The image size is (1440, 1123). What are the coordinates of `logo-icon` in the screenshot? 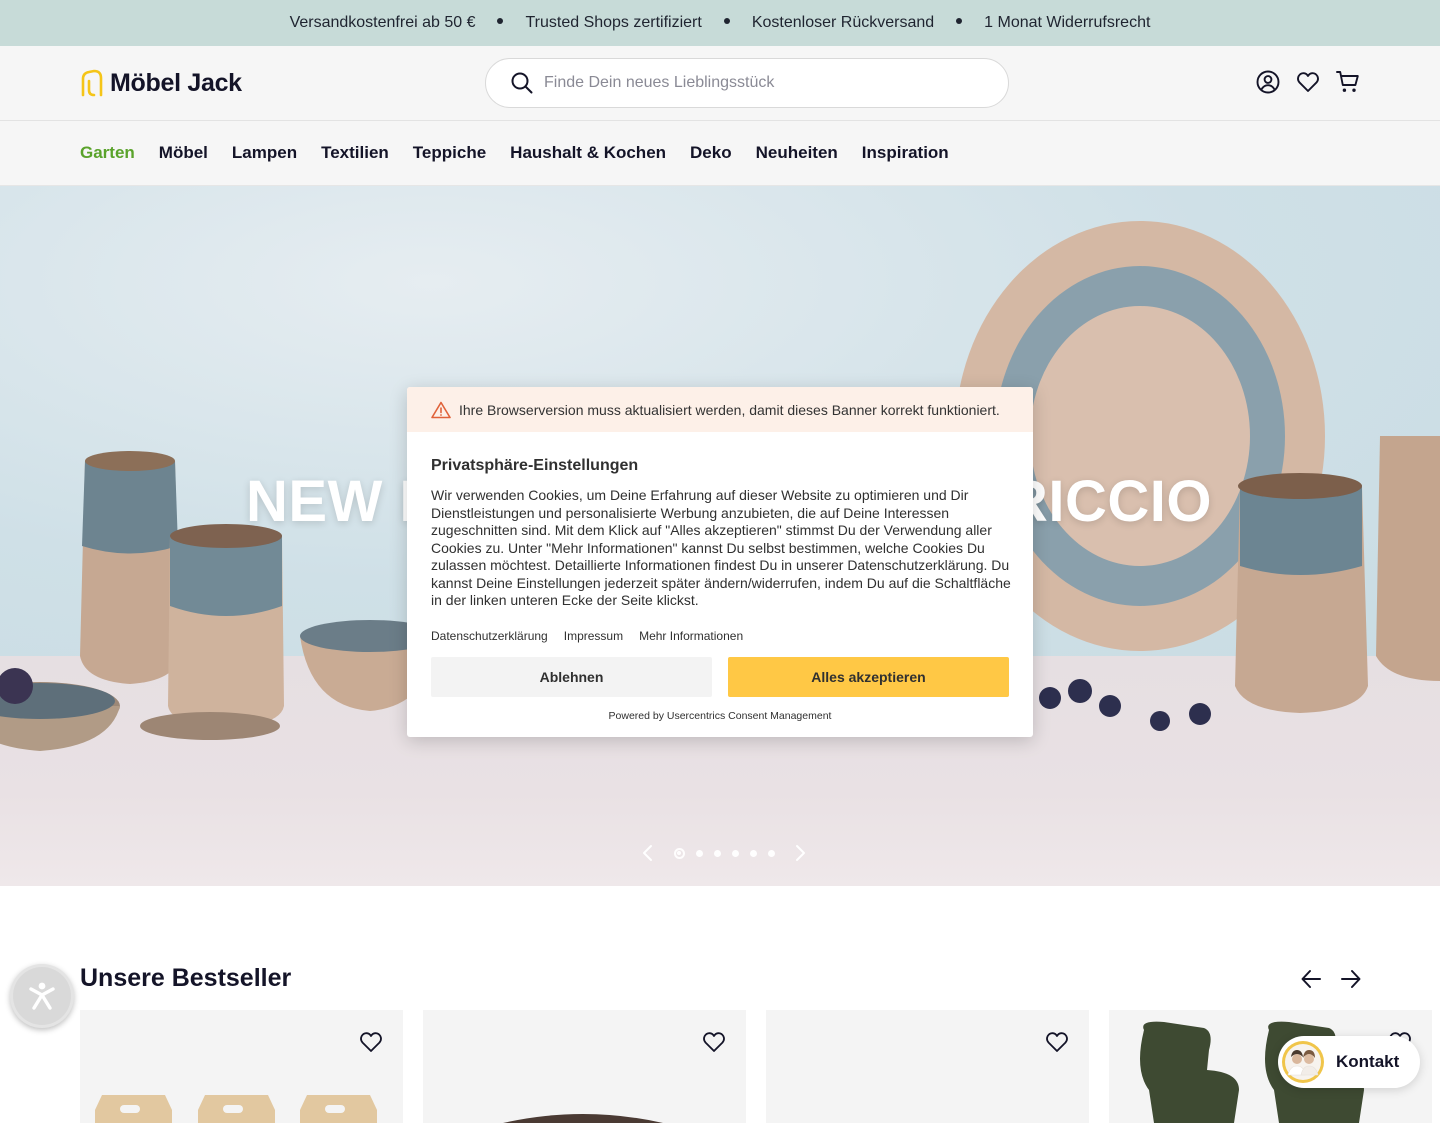 It's located at (92, 83).